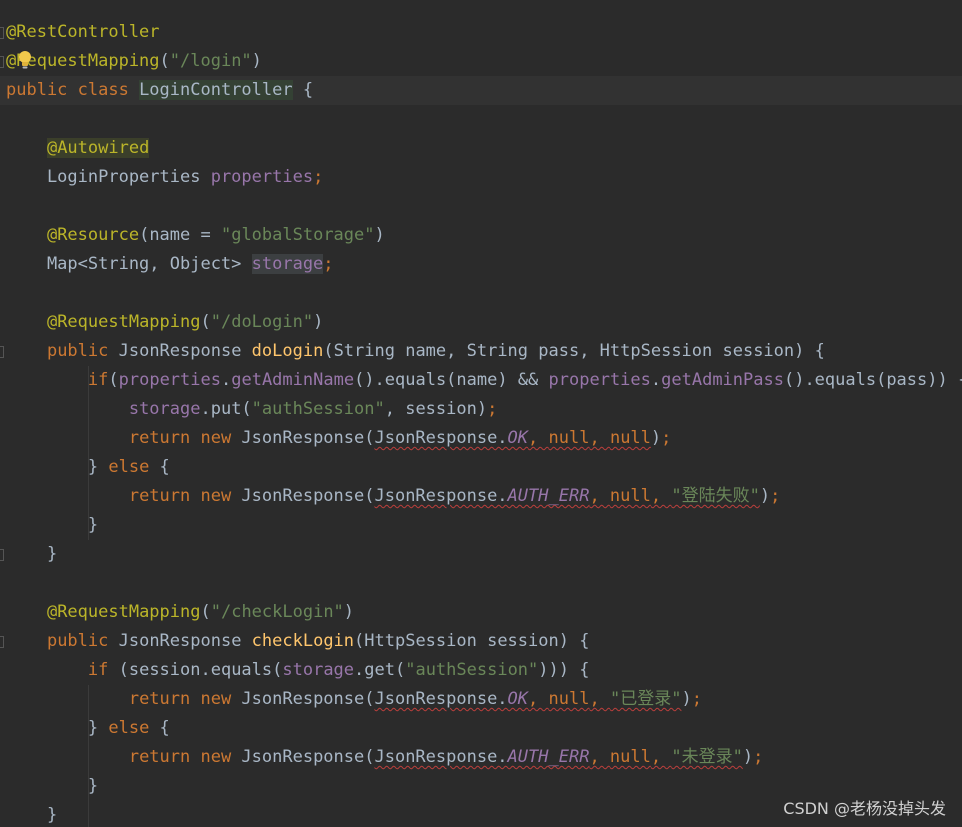 The image size is (962, 827). What do you see at coordinates (98, 148) in the screenshot?
I see `code-token: @Autowired` at bounding box center [98, 148].